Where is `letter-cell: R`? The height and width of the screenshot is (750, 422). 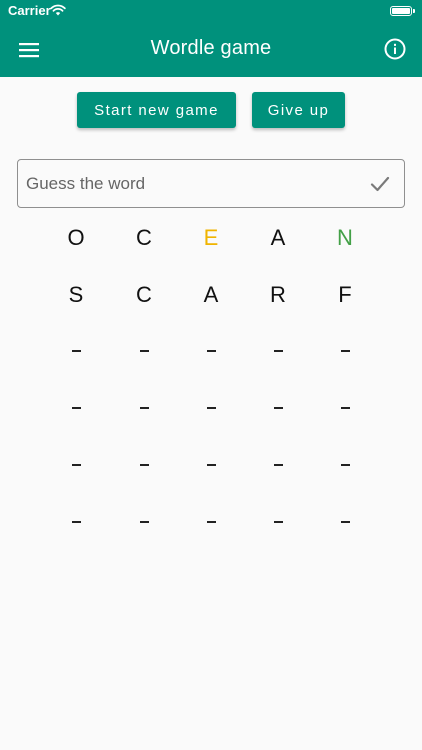 letter-cell: R is located at coordinates (278, 294).